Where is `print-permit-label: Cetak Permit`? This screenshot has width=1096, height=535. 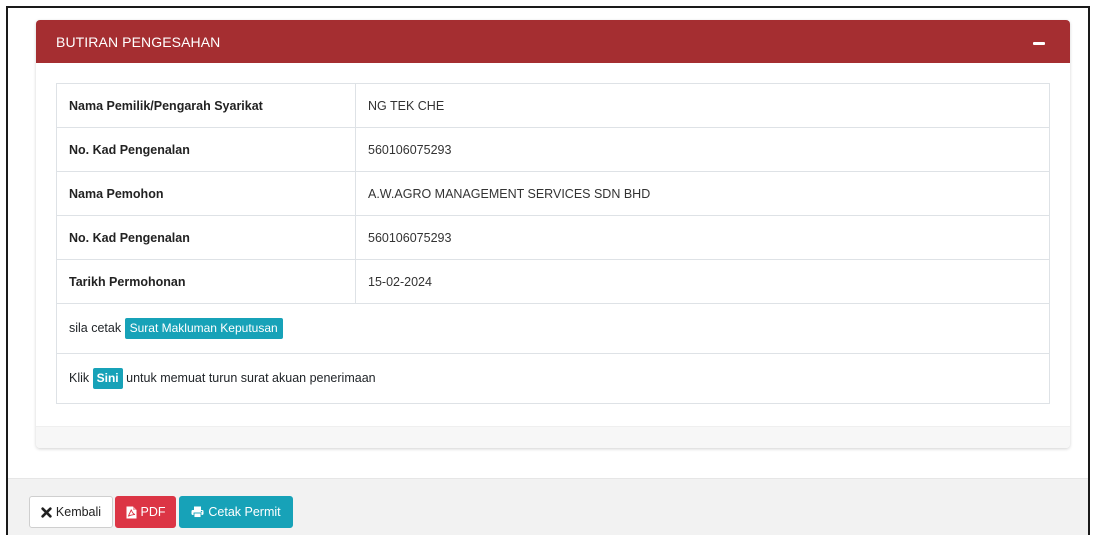 print-permit-label: Cetak Permit is located at coordinates (244, 512).